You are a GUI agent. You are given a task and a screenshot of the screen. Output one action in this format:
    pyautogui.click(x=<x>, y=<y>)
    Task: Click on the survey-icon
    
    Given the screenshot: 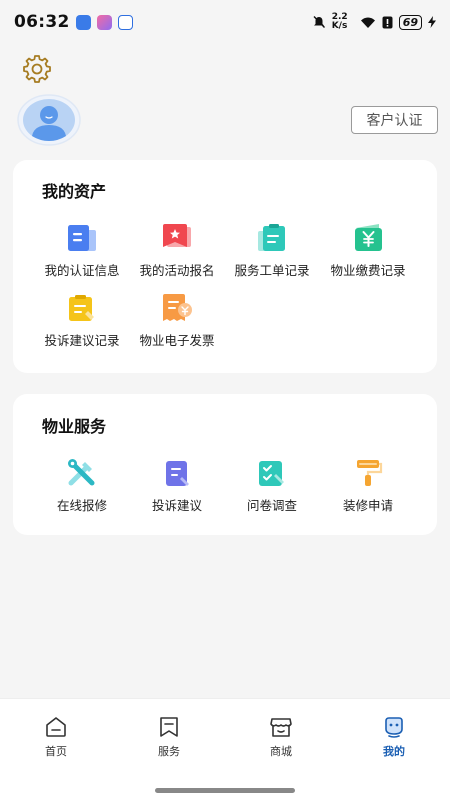 What is the action you would take?
    pyautogui.click(x=271, y=473)
    